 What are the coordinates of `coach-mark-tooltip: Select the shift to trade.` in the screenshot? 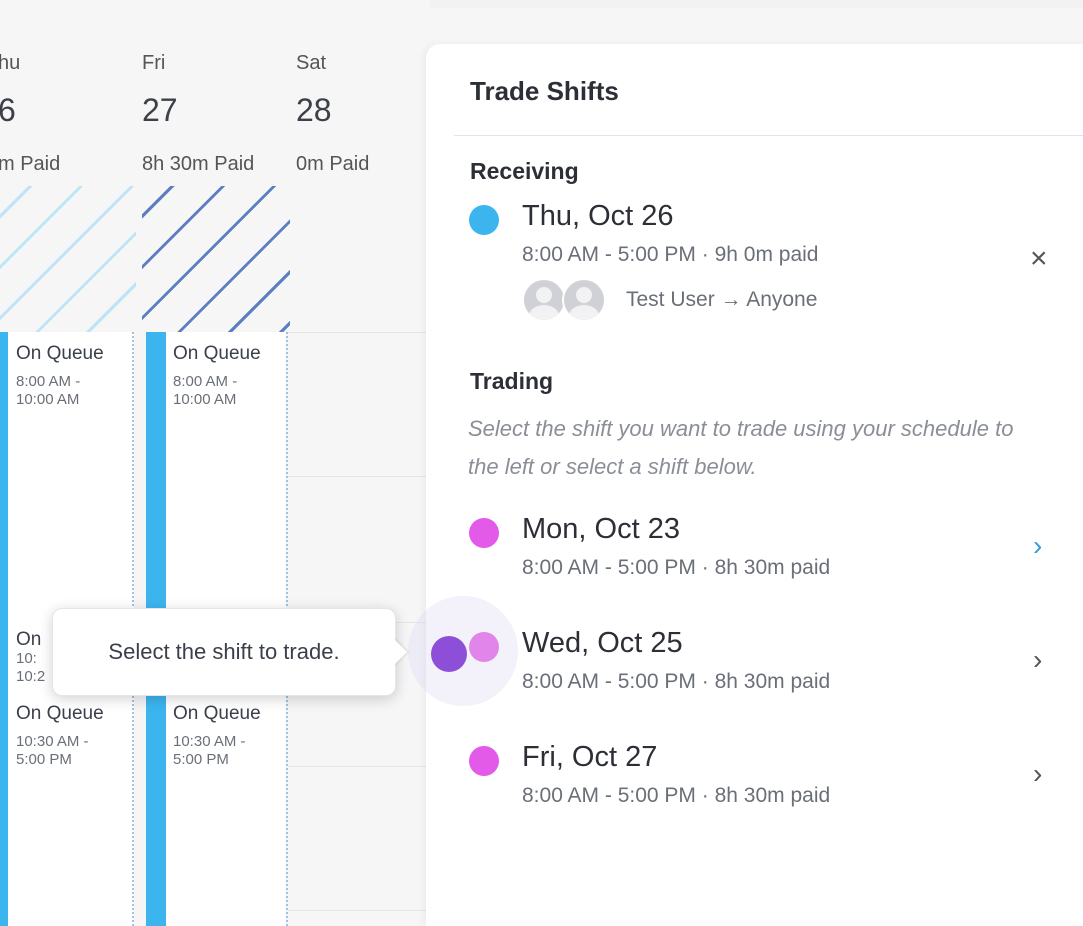 It's located at (224, 652).